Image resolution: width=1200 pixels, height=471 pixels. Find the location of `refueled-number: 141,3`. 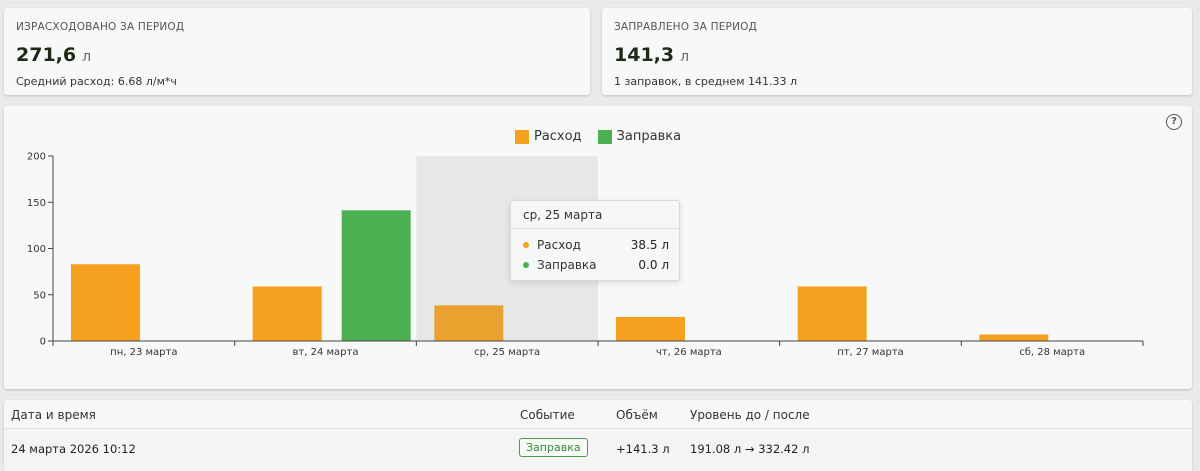

refueled-number: 141,3 is located at coordinates (644, 55).